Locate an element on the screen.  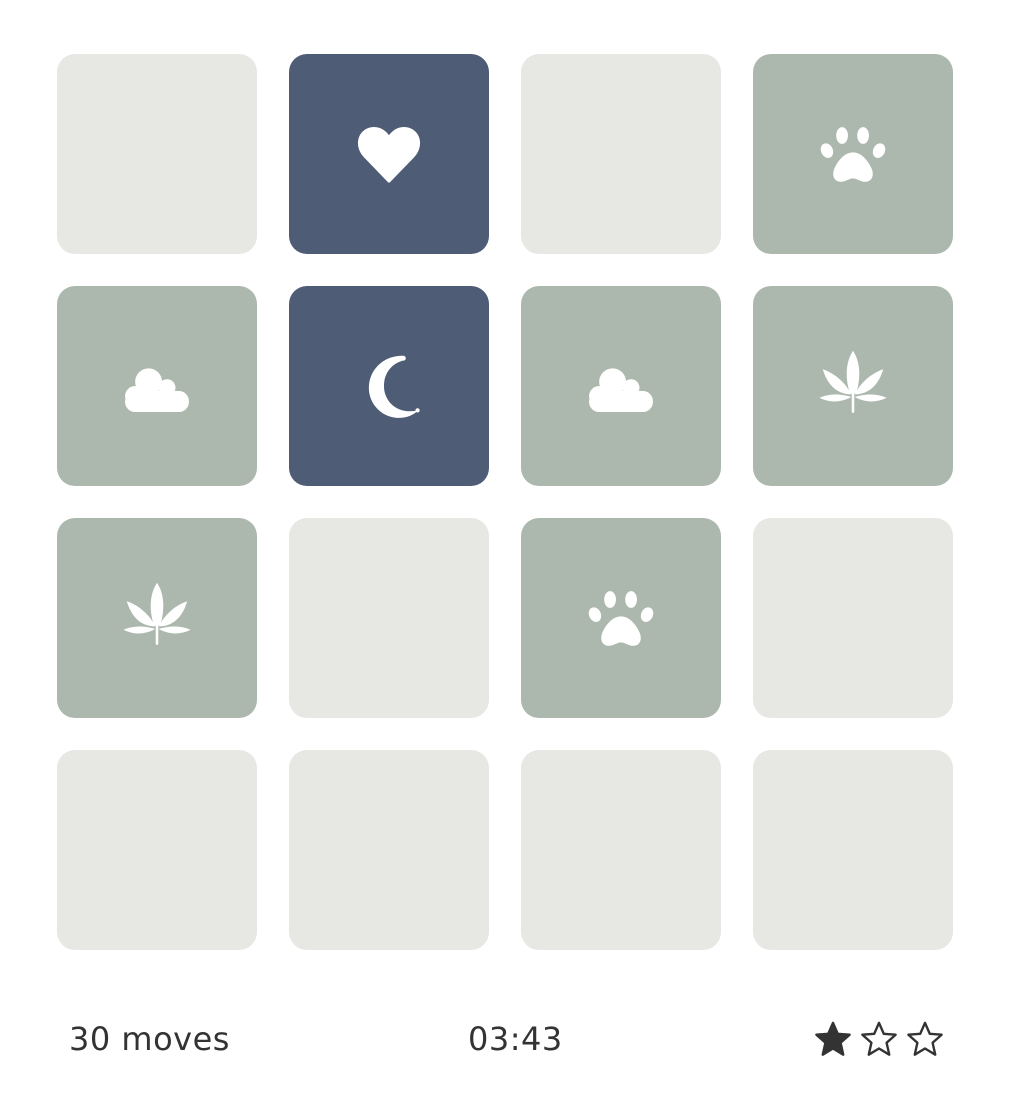
status-bar: 30 moves 03:43 is located at coordinates (505, 1040).